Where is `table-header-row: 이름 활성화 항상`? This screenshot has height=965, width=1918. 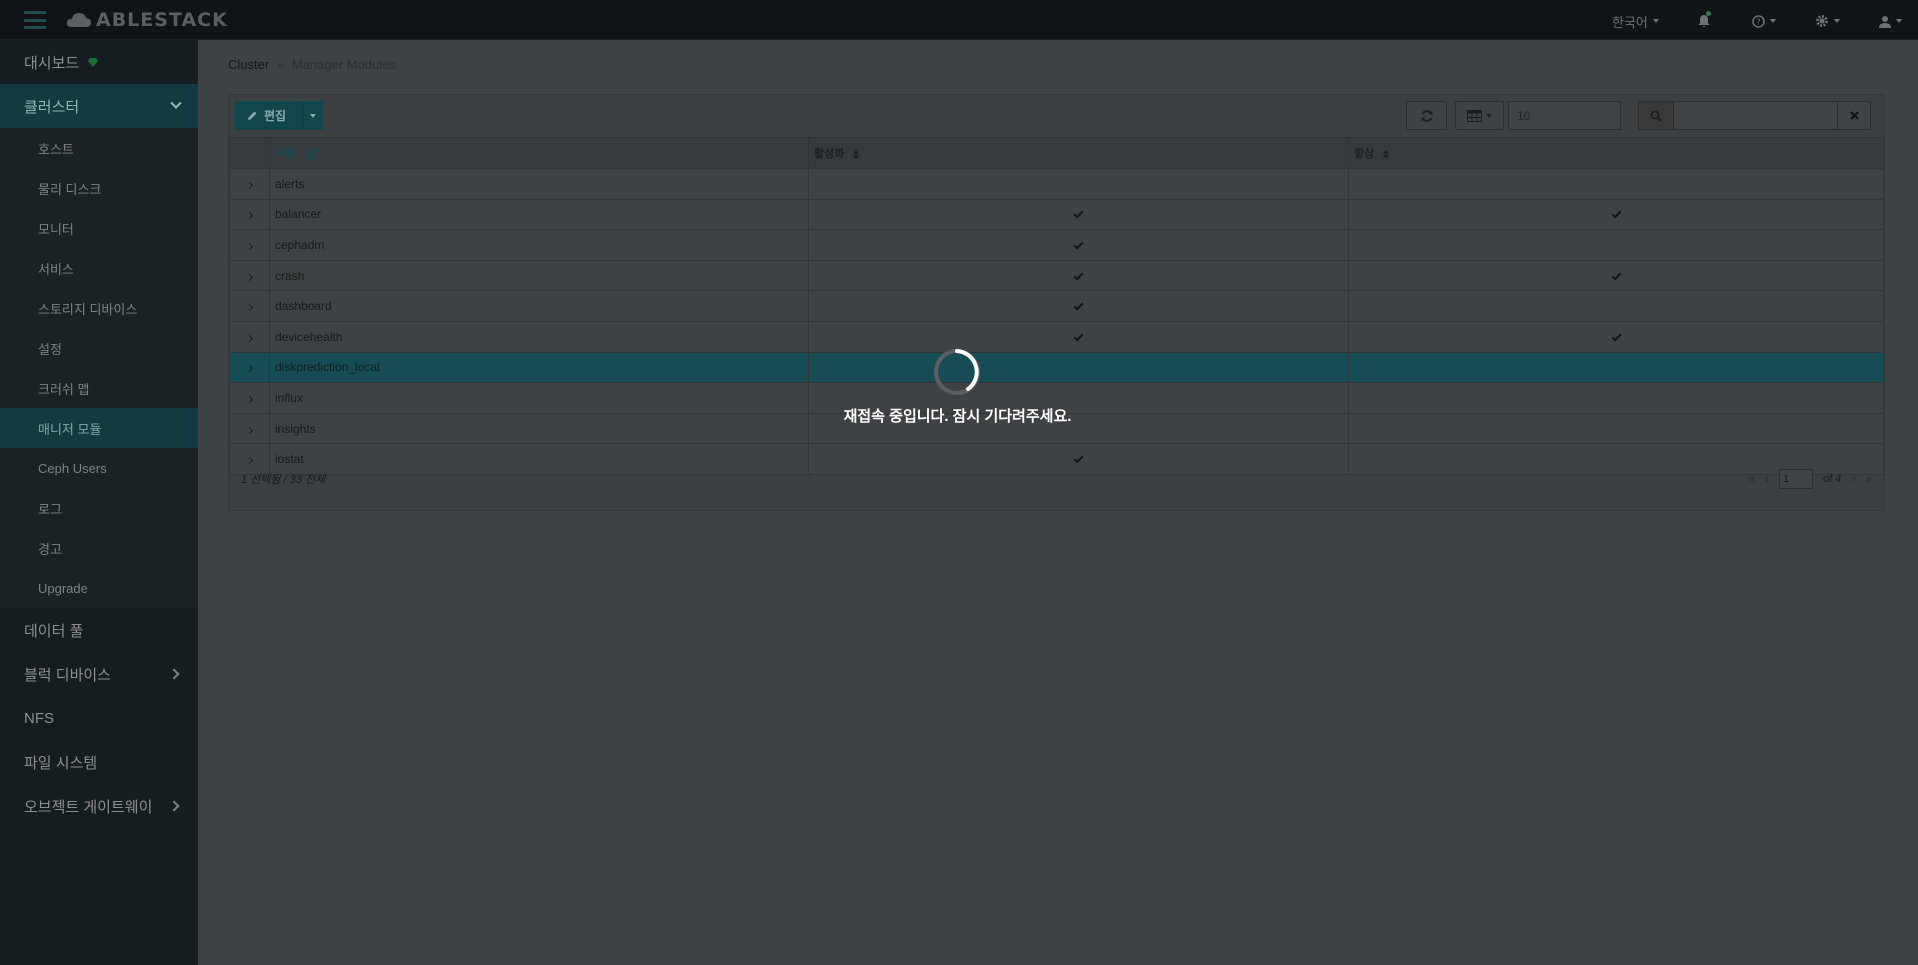 table-header-row: 이름 활성화 항상 is located at coordinates (1056, 153).